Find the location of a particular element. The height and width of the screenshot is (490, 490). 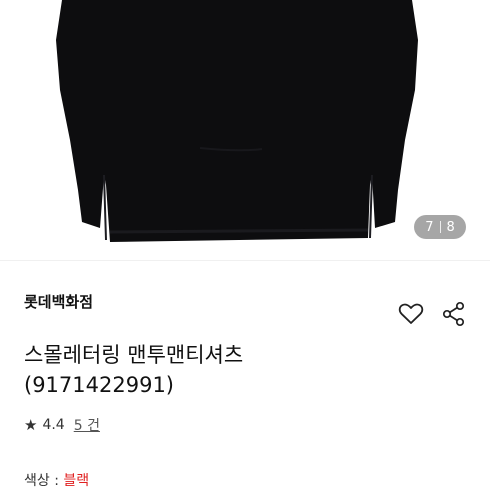

product-title: 스몰레터링 맨투맨티셔츠 (9171422991) is located at coordinates (133, 370).